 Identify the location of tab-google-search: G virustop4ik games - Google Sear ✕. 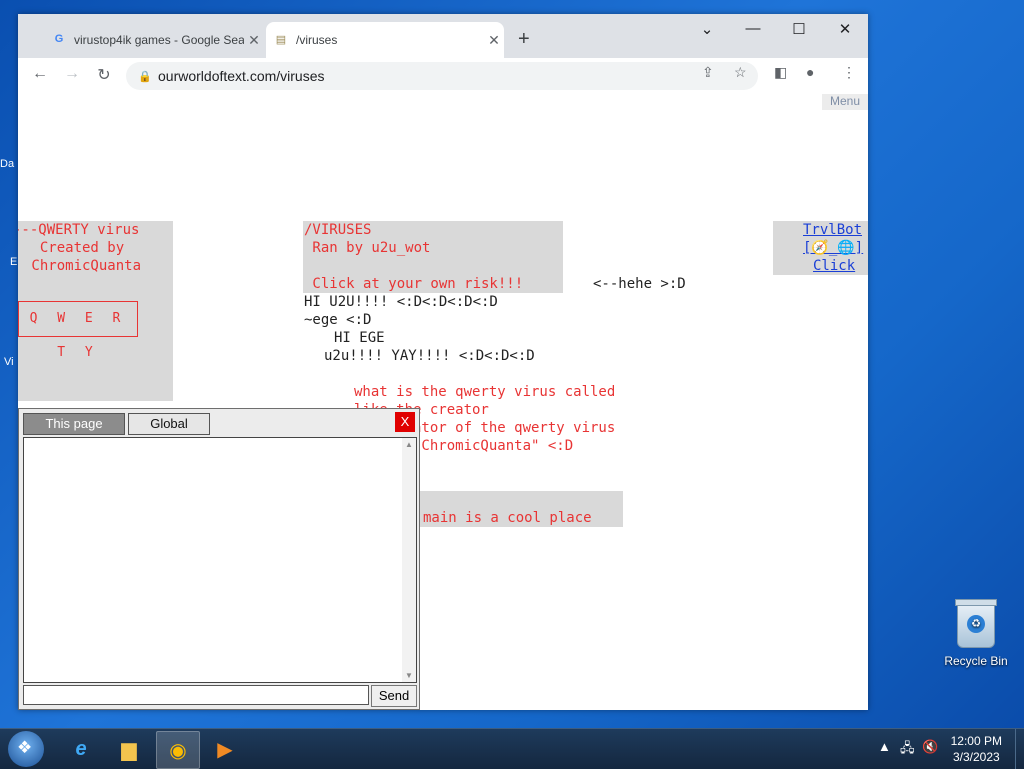
(154, 40).